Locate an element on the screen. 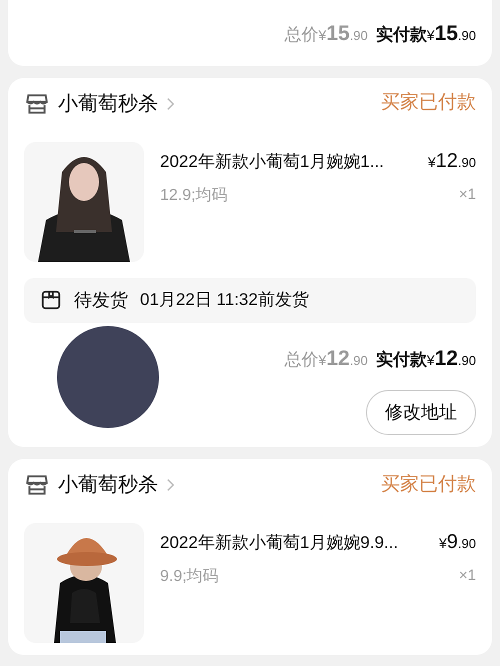  product-spec: 9.9;均码 is located at coordinates (189, 577).